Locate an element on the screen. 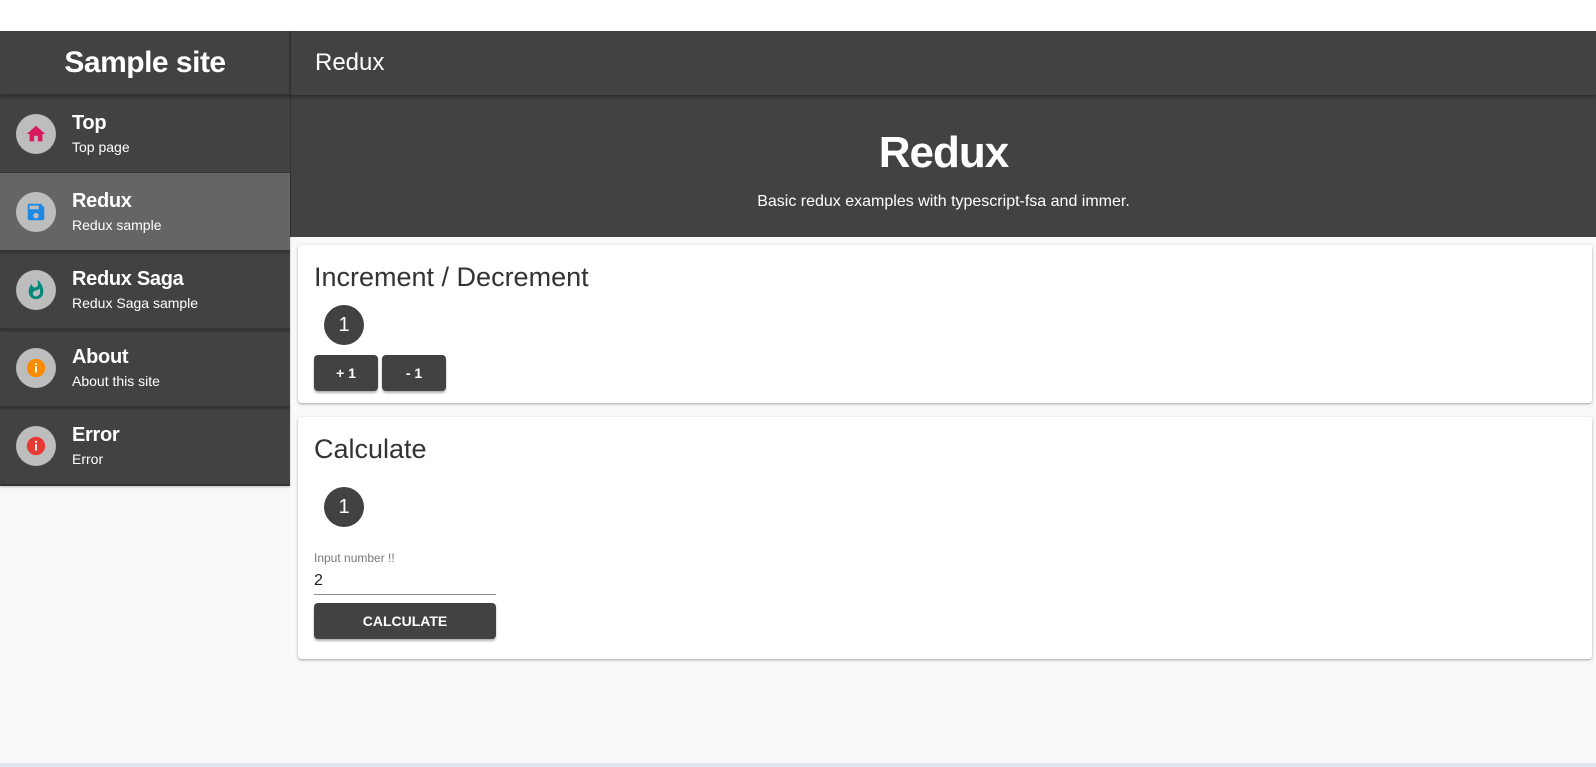  sidebar-item-redux-saga: Redux Saga Redux Saga sample is located at coordinates (145, 290).